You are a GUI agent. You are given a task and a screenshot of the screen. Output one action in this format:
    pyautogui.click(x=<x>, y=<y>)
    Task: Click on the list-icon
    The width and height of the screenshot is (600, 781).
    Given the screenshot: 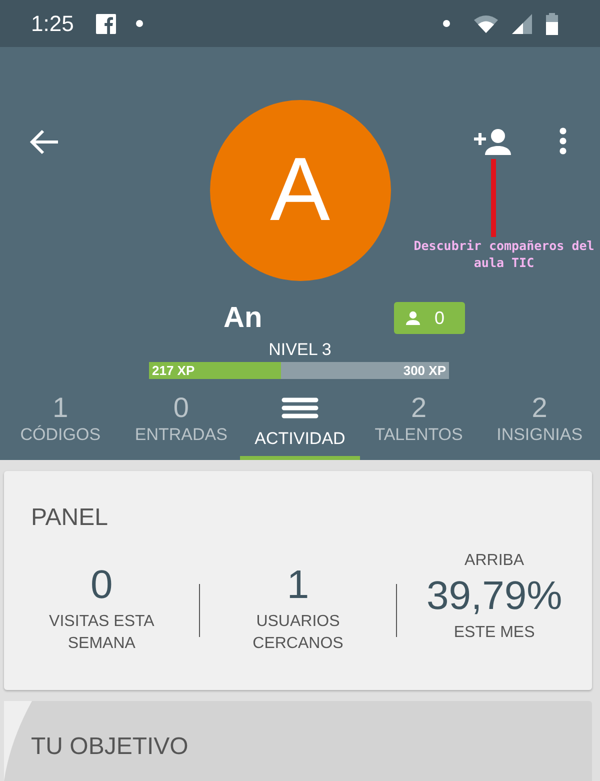 What is the action you would take?
    pyautogui.click(x=299, y=408)
    